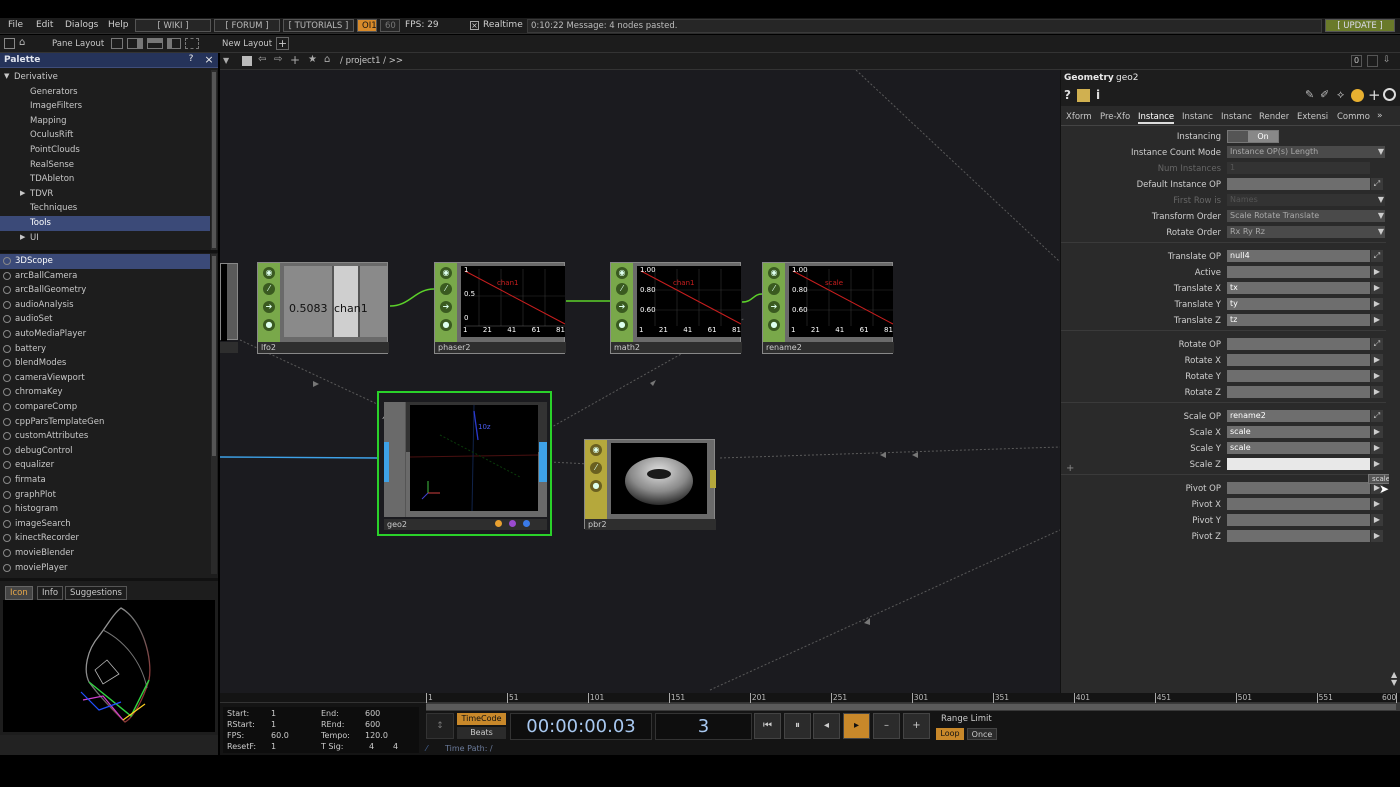 The height and width of the screenshot is (787, 1400). Describe the element at coordinates (856, 726) in the screenshot. I see `play-button: ▸` at that location.